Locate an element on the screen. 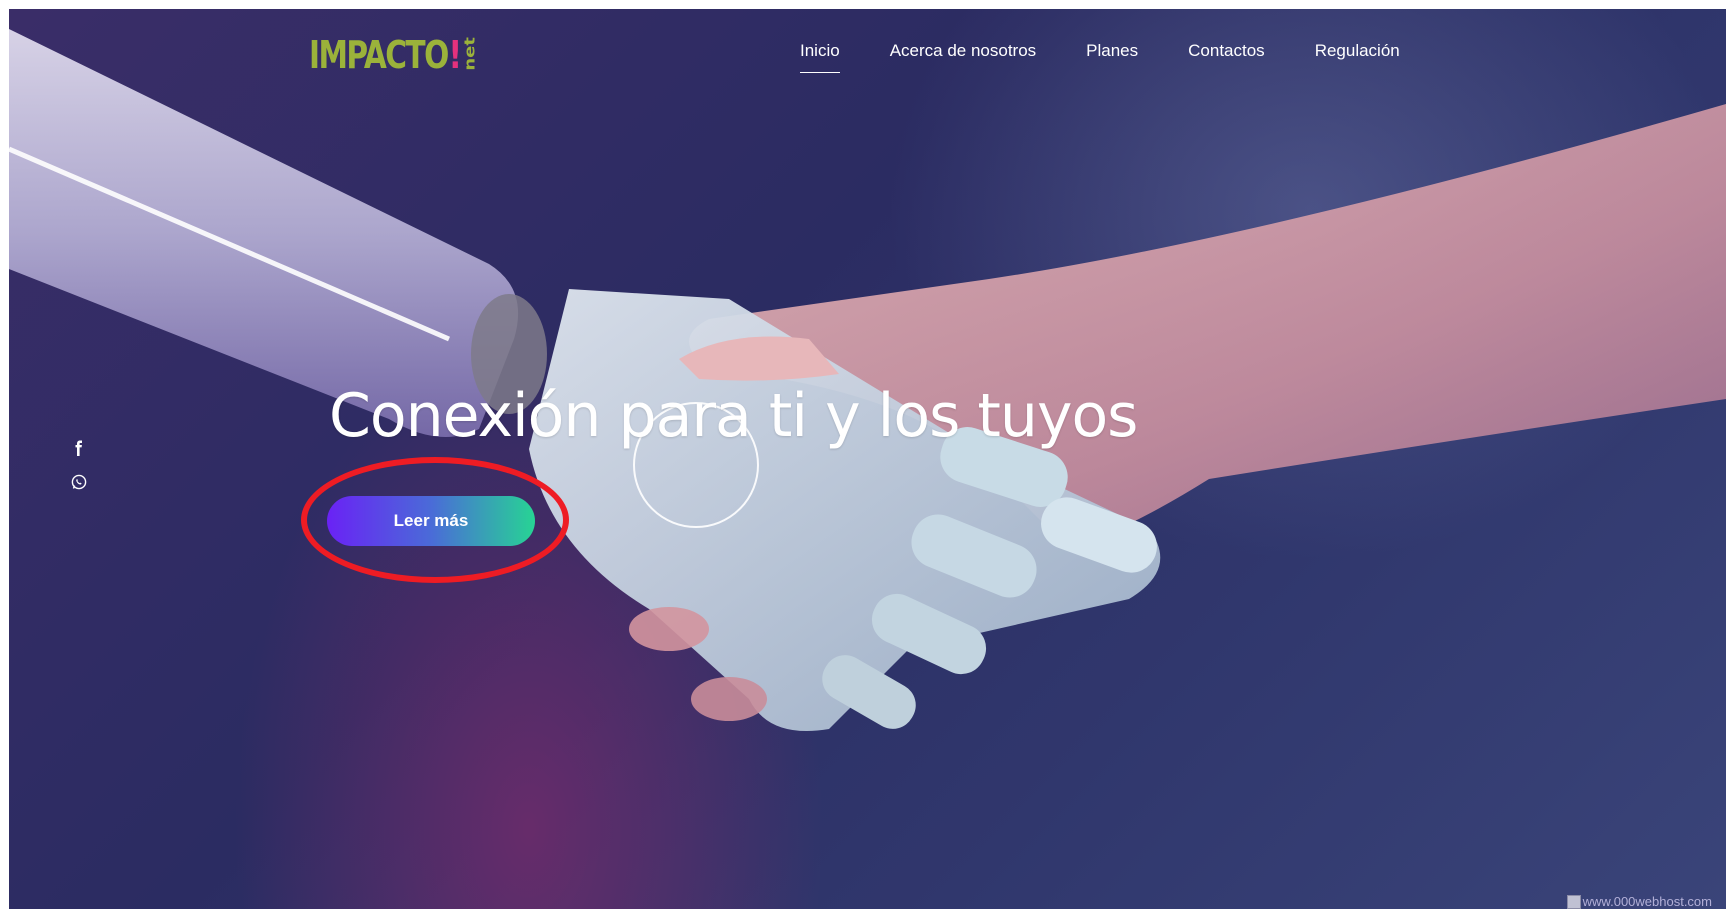  host-badge: www.000webhost.com is located at coordinates (1639, 901).